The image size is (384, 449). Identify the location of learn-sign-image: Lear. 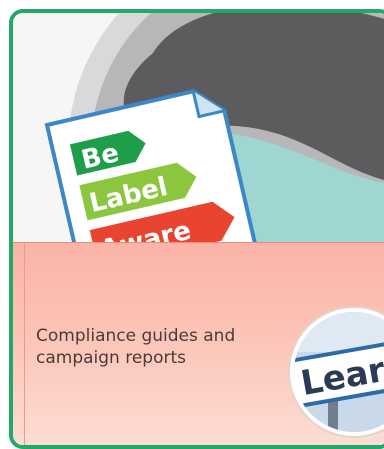
(339, 372).